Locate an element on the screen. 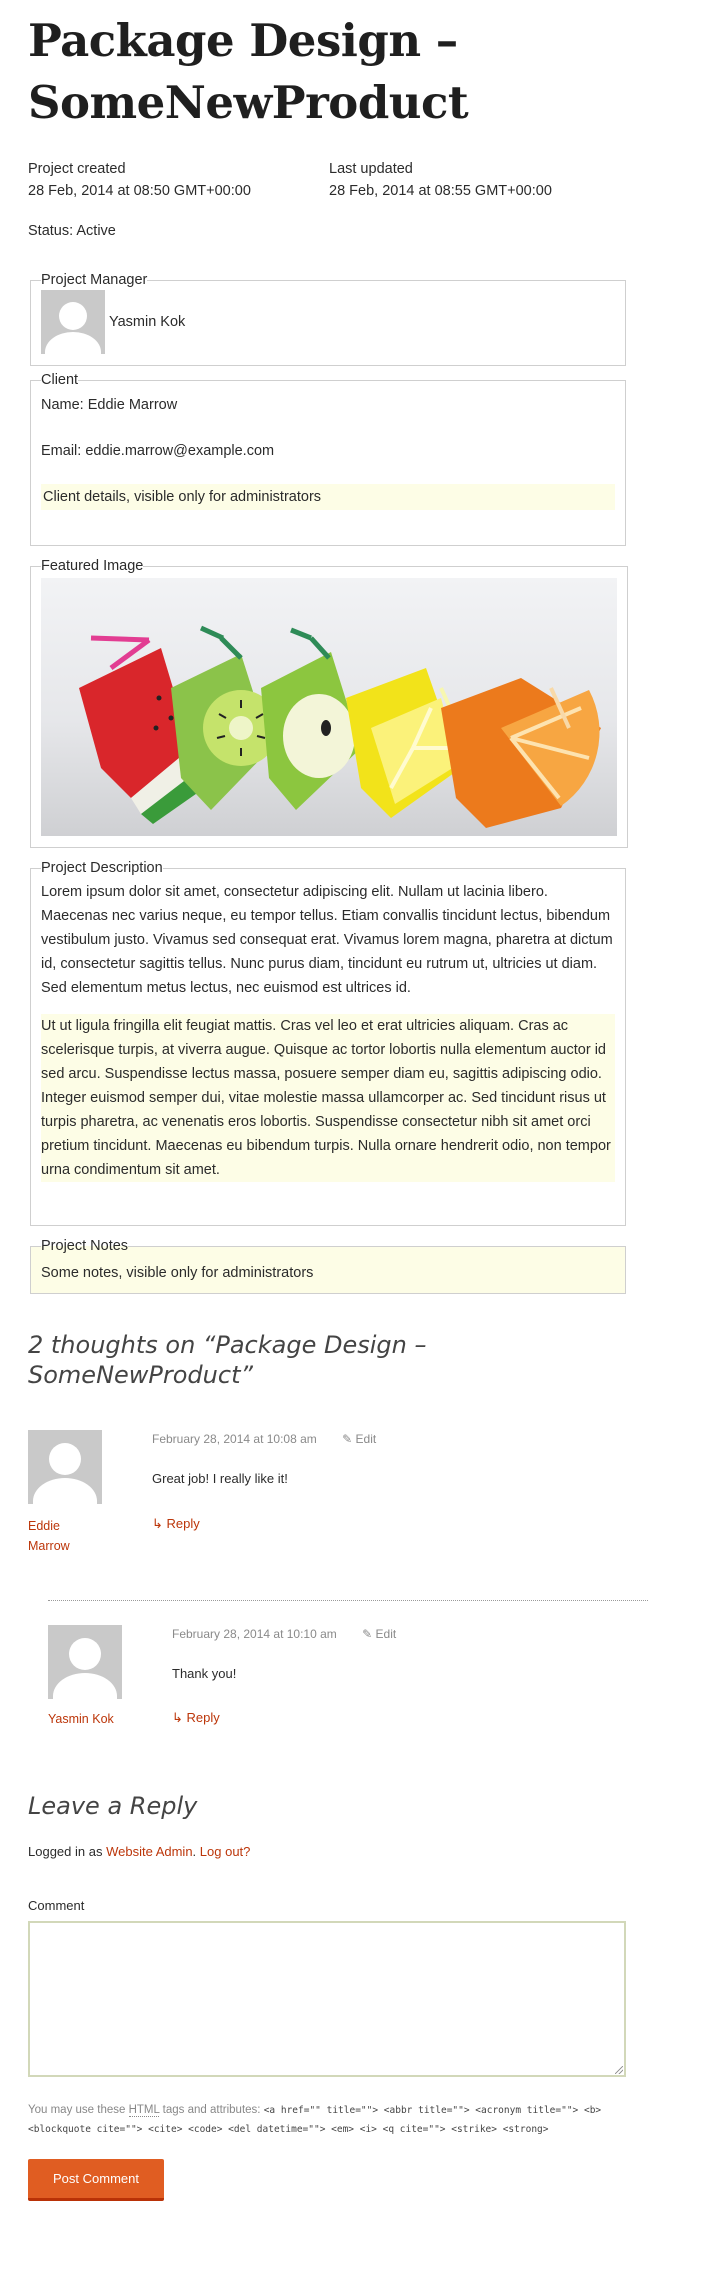  fruit-packages-image is located at coordinates (340, 726).